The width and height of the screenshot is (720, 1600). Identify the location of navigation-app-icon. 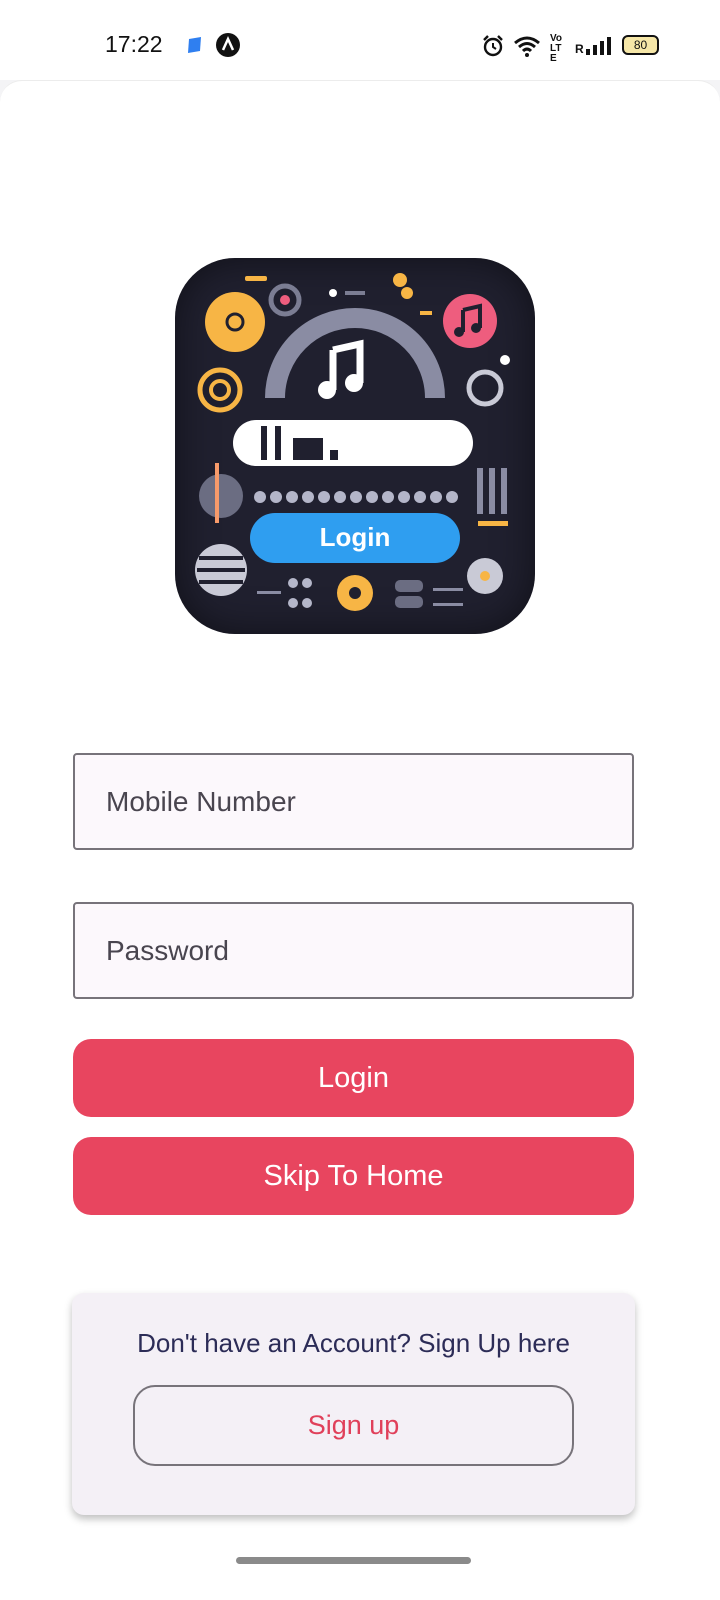
(228, 45).